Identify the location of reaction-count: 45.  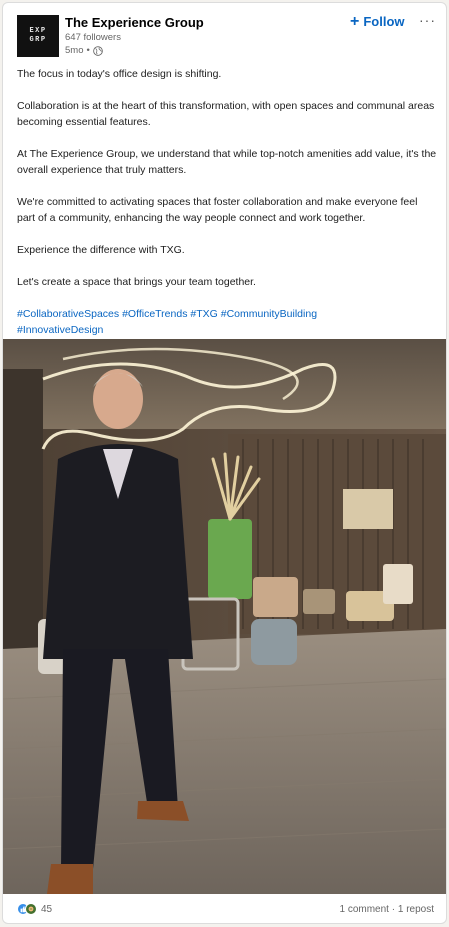
(47, 909).